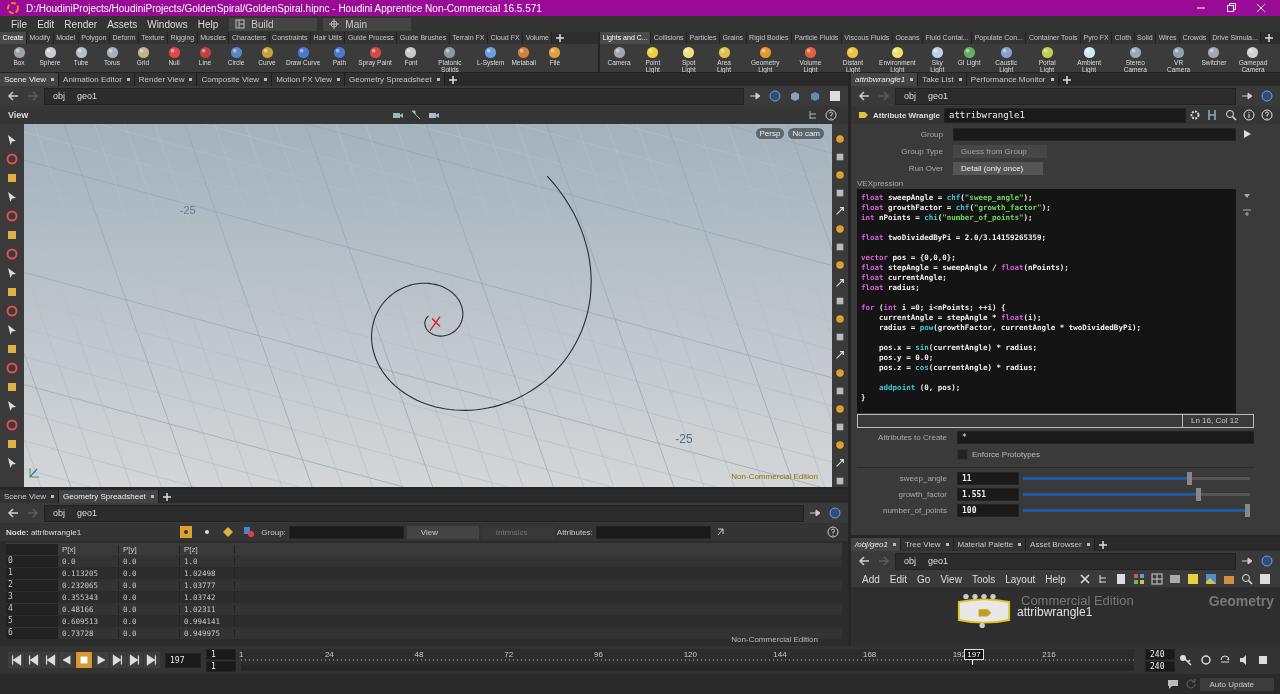 This screenshot has height=694, width=1280. I want to click on shapes-icon, so click(249, 532).